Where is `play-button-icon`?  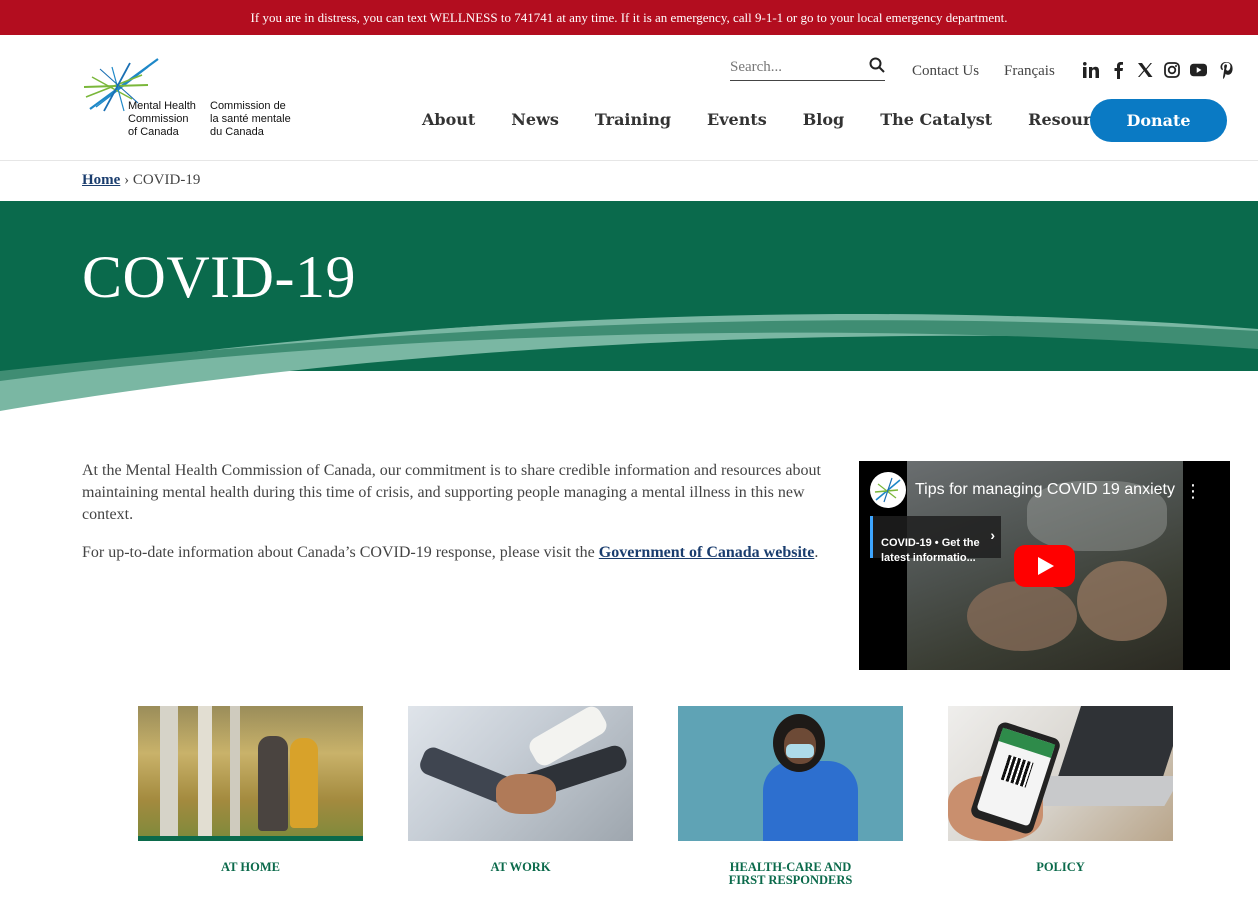
play-button-icon is located at coordinates (1044, 566).